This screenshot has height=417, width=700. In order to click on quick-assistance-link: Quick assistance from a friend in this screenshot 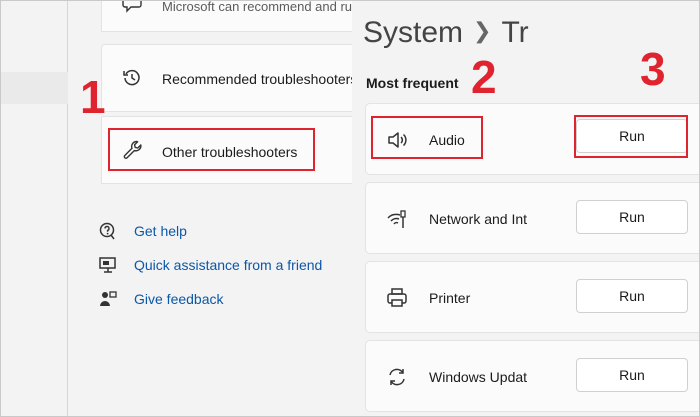, I will do `click(210, 265)`.